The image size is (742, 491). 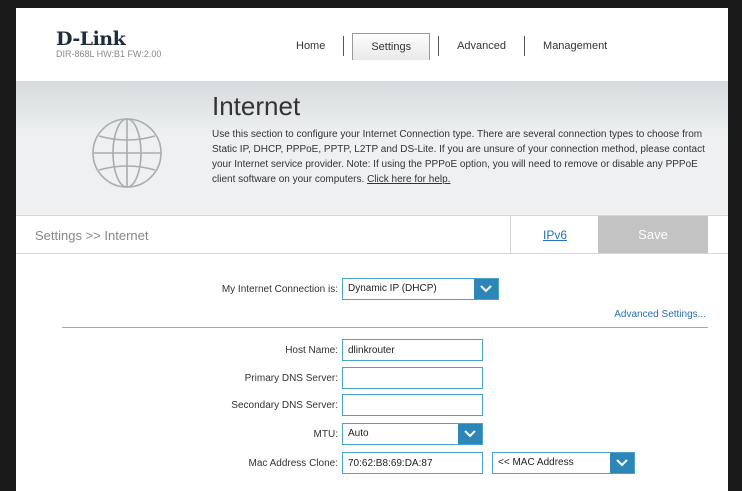 What do you see at coordinates (256, 106) in the screenshot?
I see `page-title: Internet` at bounding box center [256, 106].